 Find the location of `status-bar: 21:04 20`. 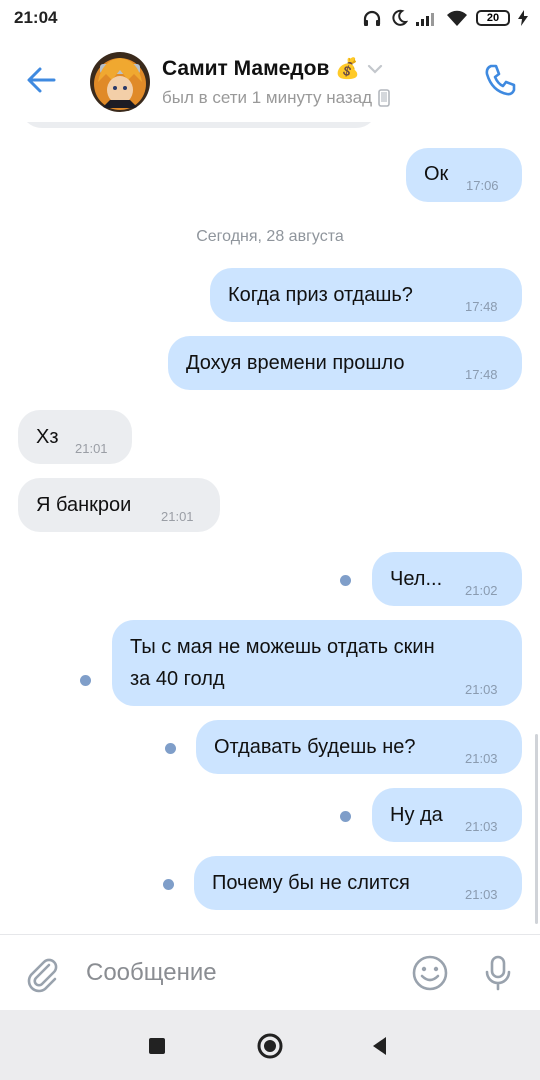

status-bar: 21:04 20 is located at coordinates (270, 19).